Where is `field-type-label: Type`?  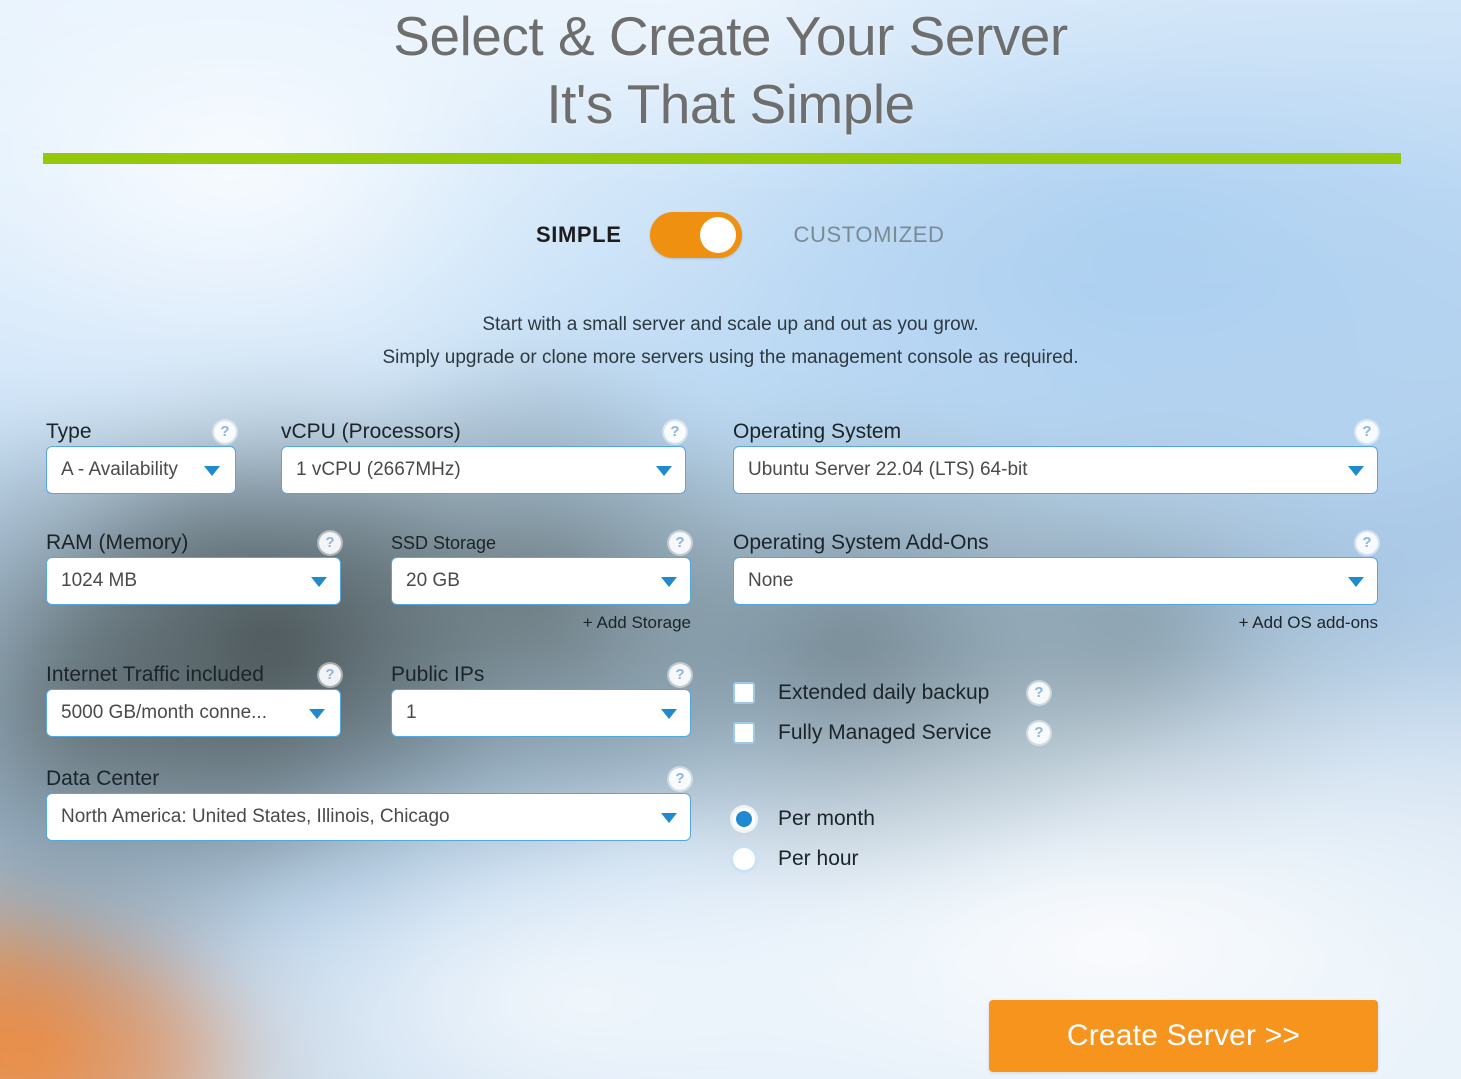 field-type-label: Type is located at coordinates (69, 431).